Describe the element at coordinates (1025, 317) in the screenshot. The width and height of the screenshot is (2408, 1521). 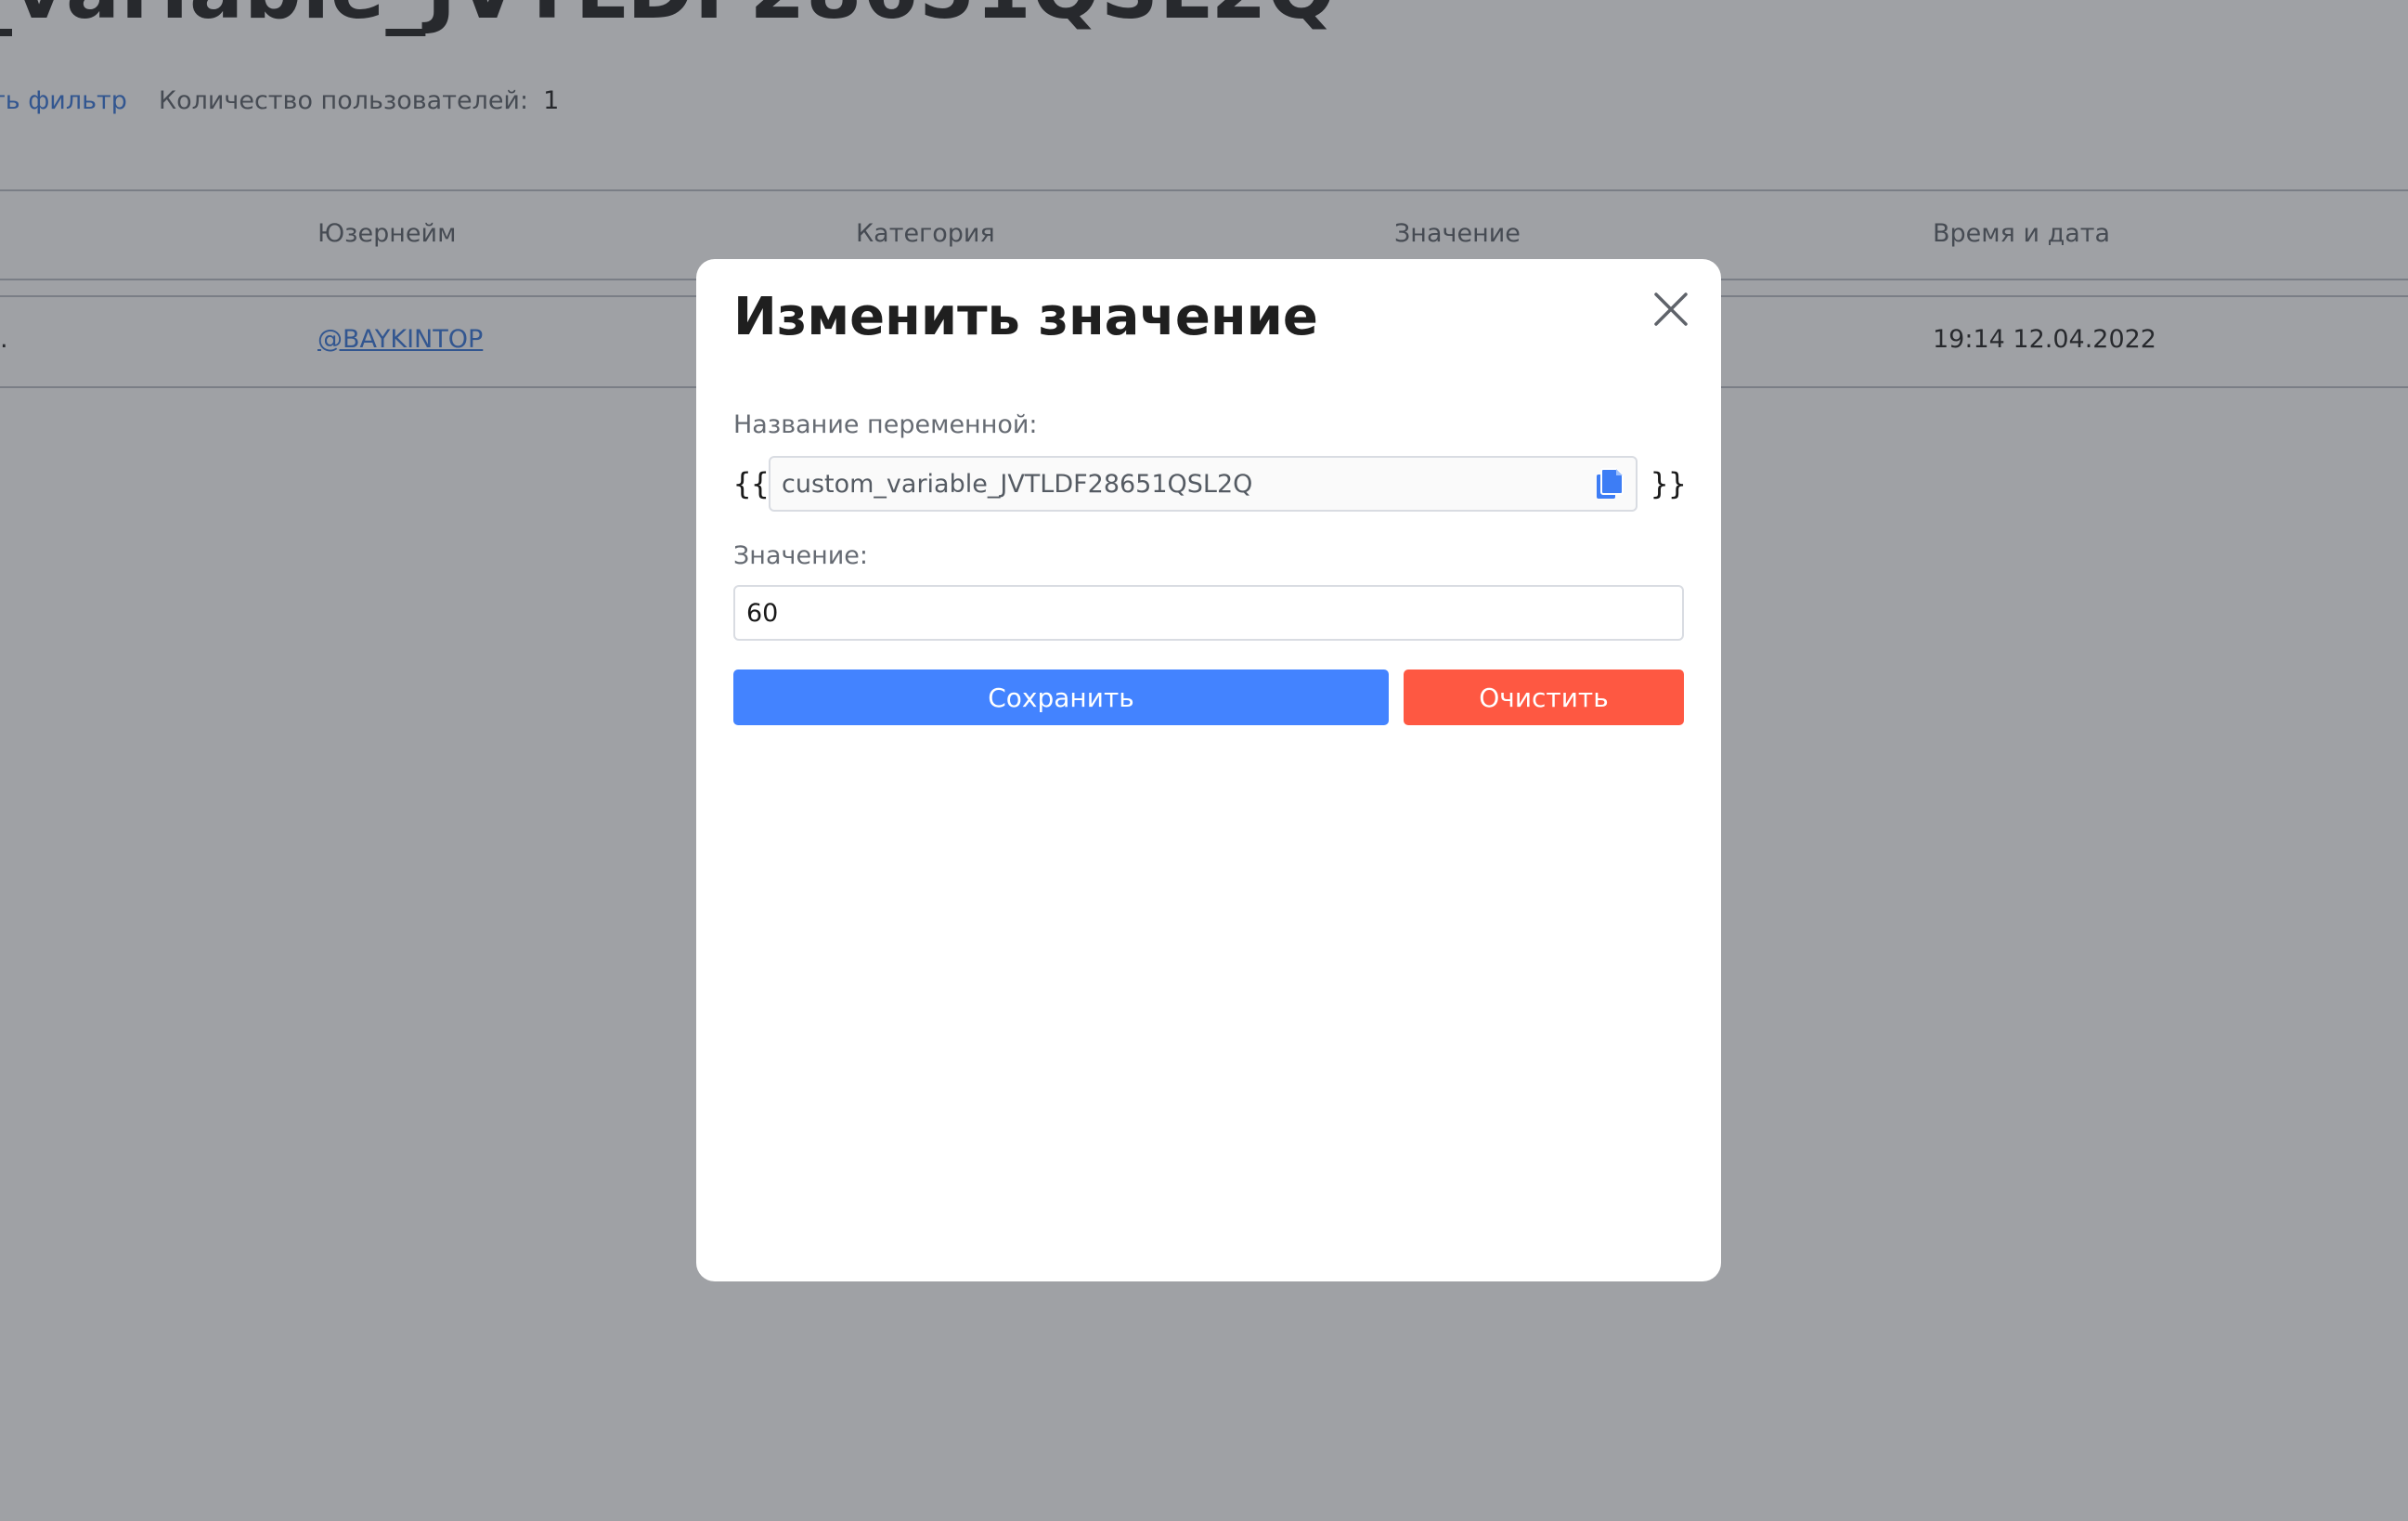
I see `modal-title: Изменить значение` at that location.